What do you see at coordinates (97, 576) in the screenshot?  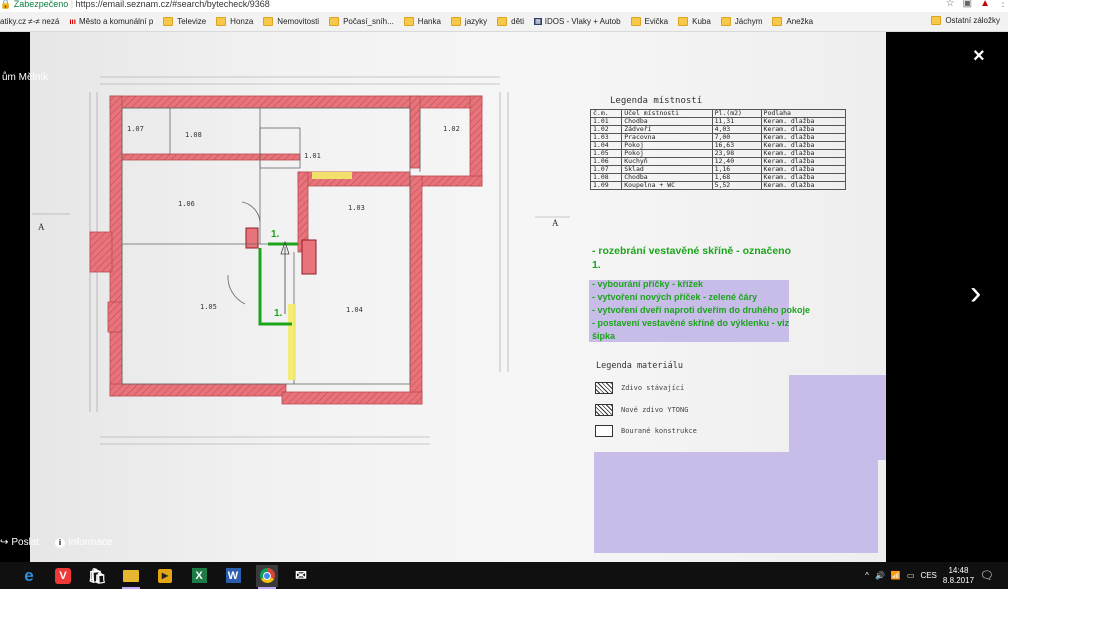 I see `store-icon: 🛍` at bounding box center [97, 576].